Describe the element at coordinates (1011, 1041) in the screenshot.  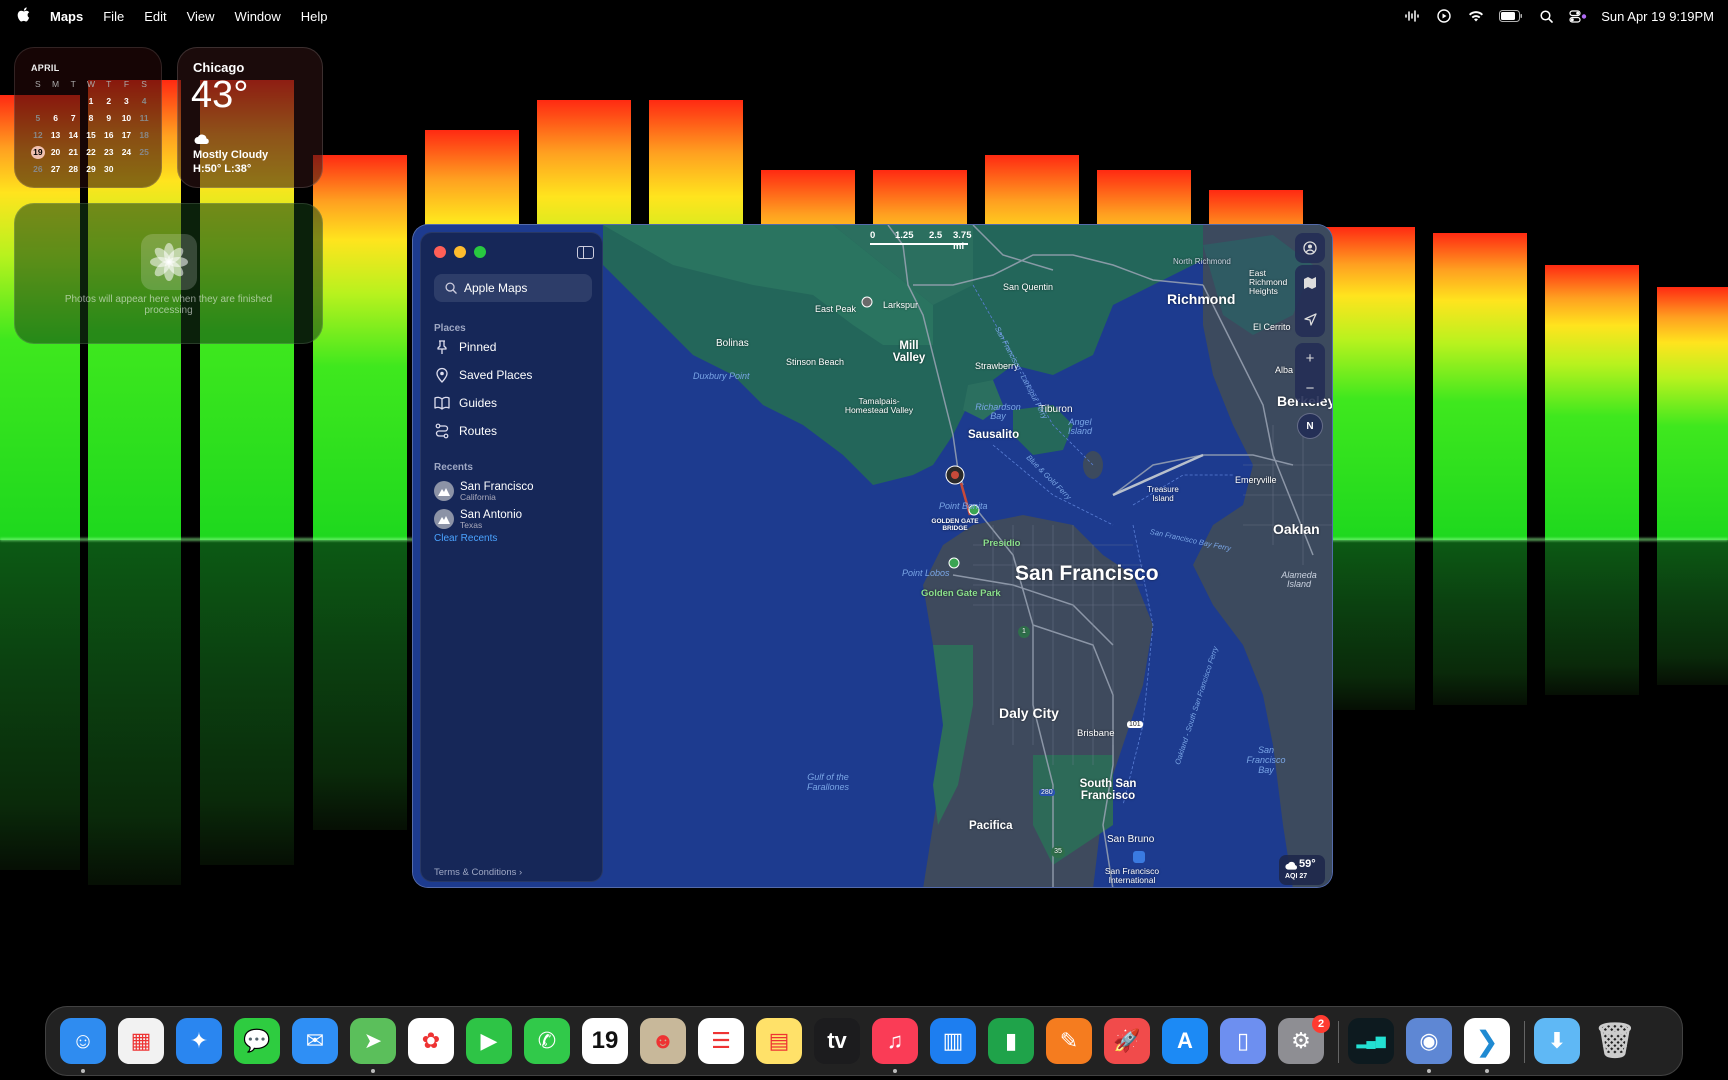
I see `numbers-icon: ▮` at that location.